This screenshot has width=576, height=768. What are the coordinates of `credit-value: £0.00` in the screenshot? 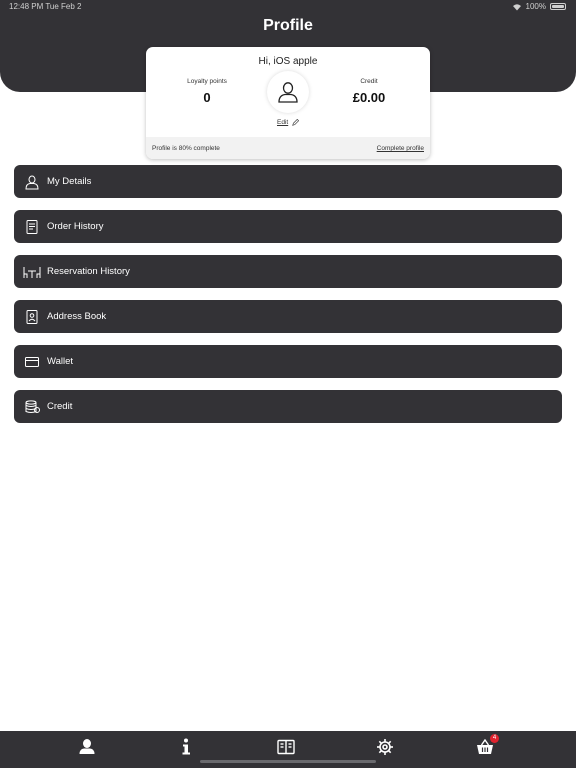 It's located at (369, 97).